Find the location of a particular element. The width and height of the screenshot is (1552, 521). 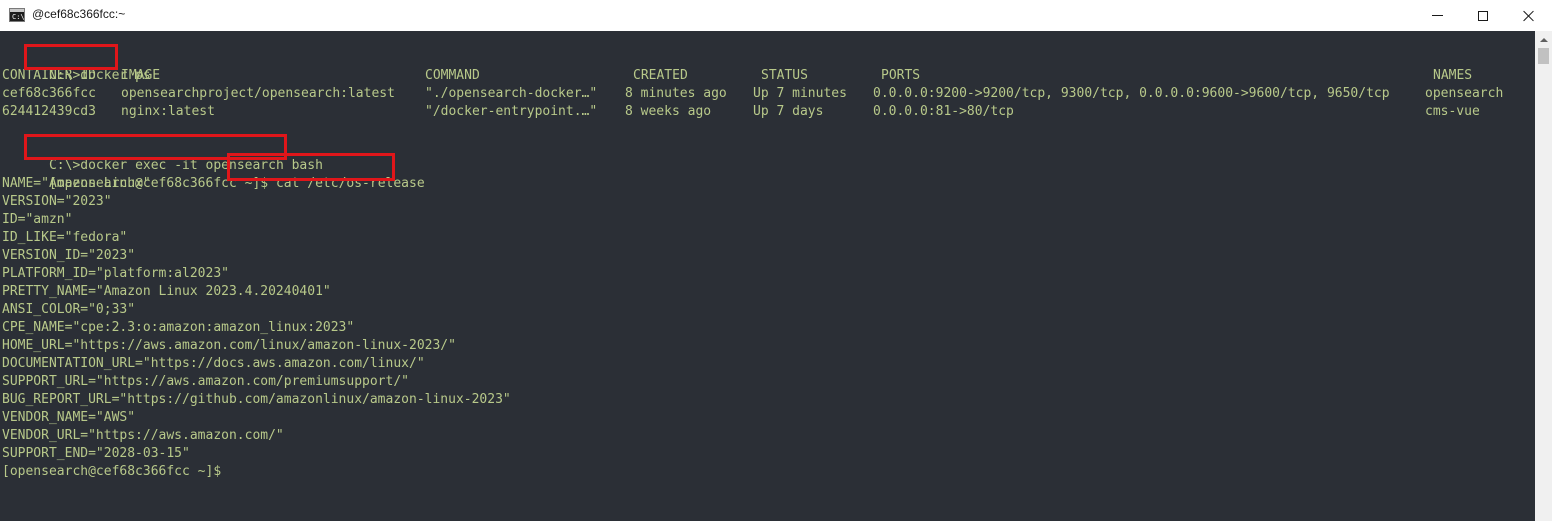

os-release-line: NAME="Amazon Linux" is located at coordinates (76, 183).